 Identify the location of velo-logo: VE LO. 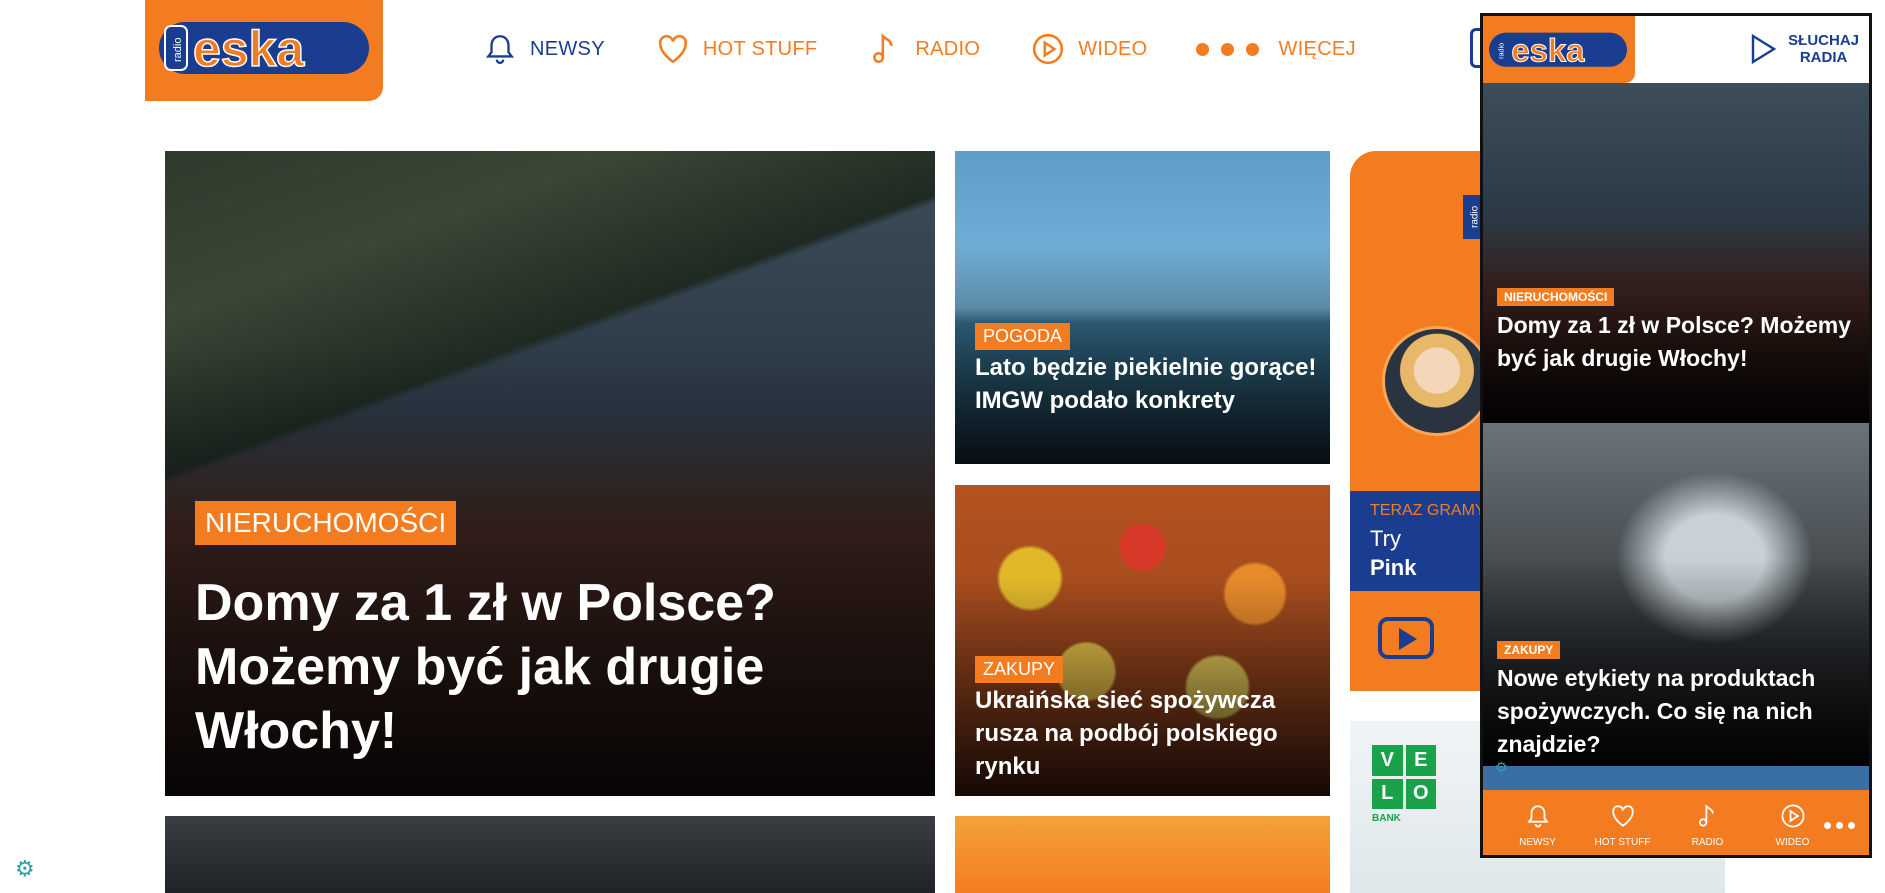
(1404, 777).